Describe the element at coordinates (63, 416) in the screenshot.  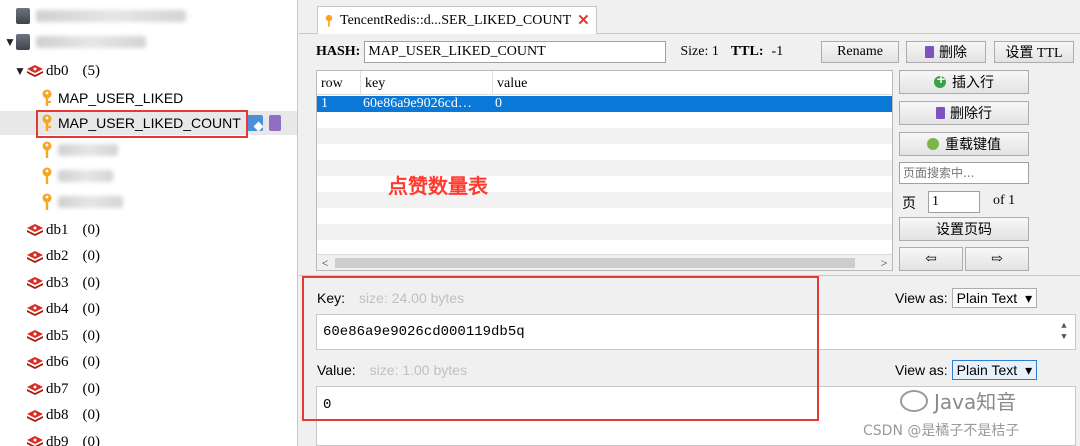
I see `tree-db8: db8 (0)` at that location.